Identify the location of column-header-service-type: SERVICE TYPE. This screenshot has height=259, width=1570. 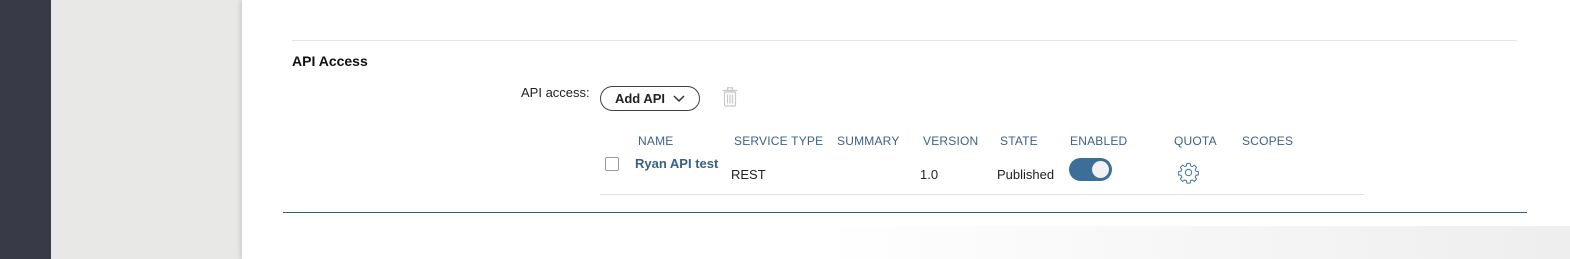
(778, 141).